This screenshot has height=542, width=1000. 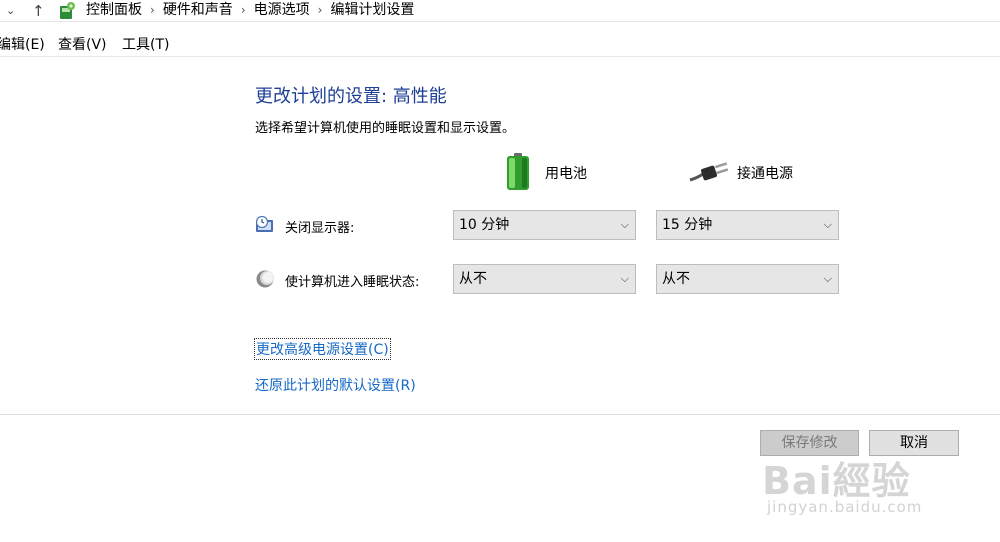 What do you see at coordinates (38, 11) in the screenshot?
I see `up-arrow-icon: ↑` at bounding box center [38, 11].